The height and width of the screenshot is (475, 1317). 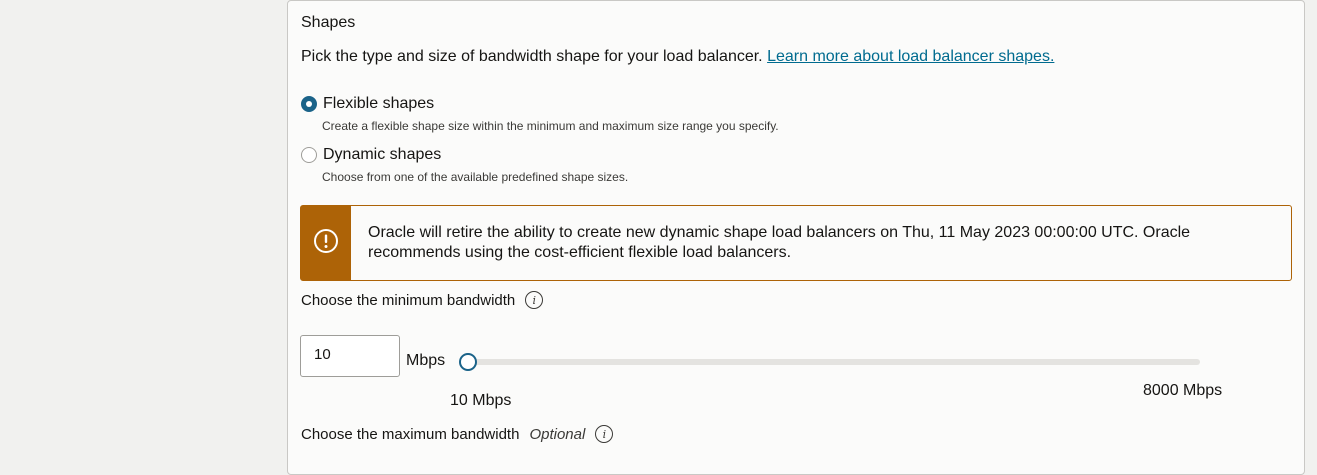 I want to click on radio-flexible-shapes: Flexible shapes, so click(x=367, y=104).